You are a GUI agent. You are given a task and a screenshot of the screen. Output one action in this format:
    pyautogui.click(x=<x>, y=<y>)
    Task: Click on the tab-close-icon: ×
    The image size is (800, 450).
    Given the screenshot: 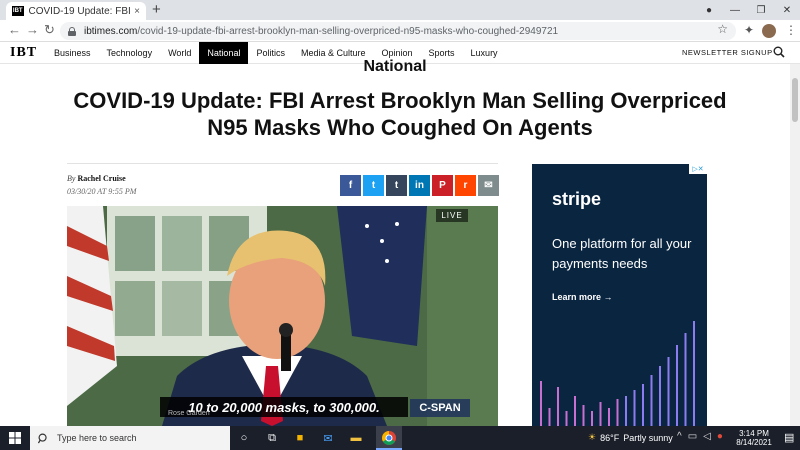 What is the action you would take?
    pyautogui.click(x=137, y=11)
    